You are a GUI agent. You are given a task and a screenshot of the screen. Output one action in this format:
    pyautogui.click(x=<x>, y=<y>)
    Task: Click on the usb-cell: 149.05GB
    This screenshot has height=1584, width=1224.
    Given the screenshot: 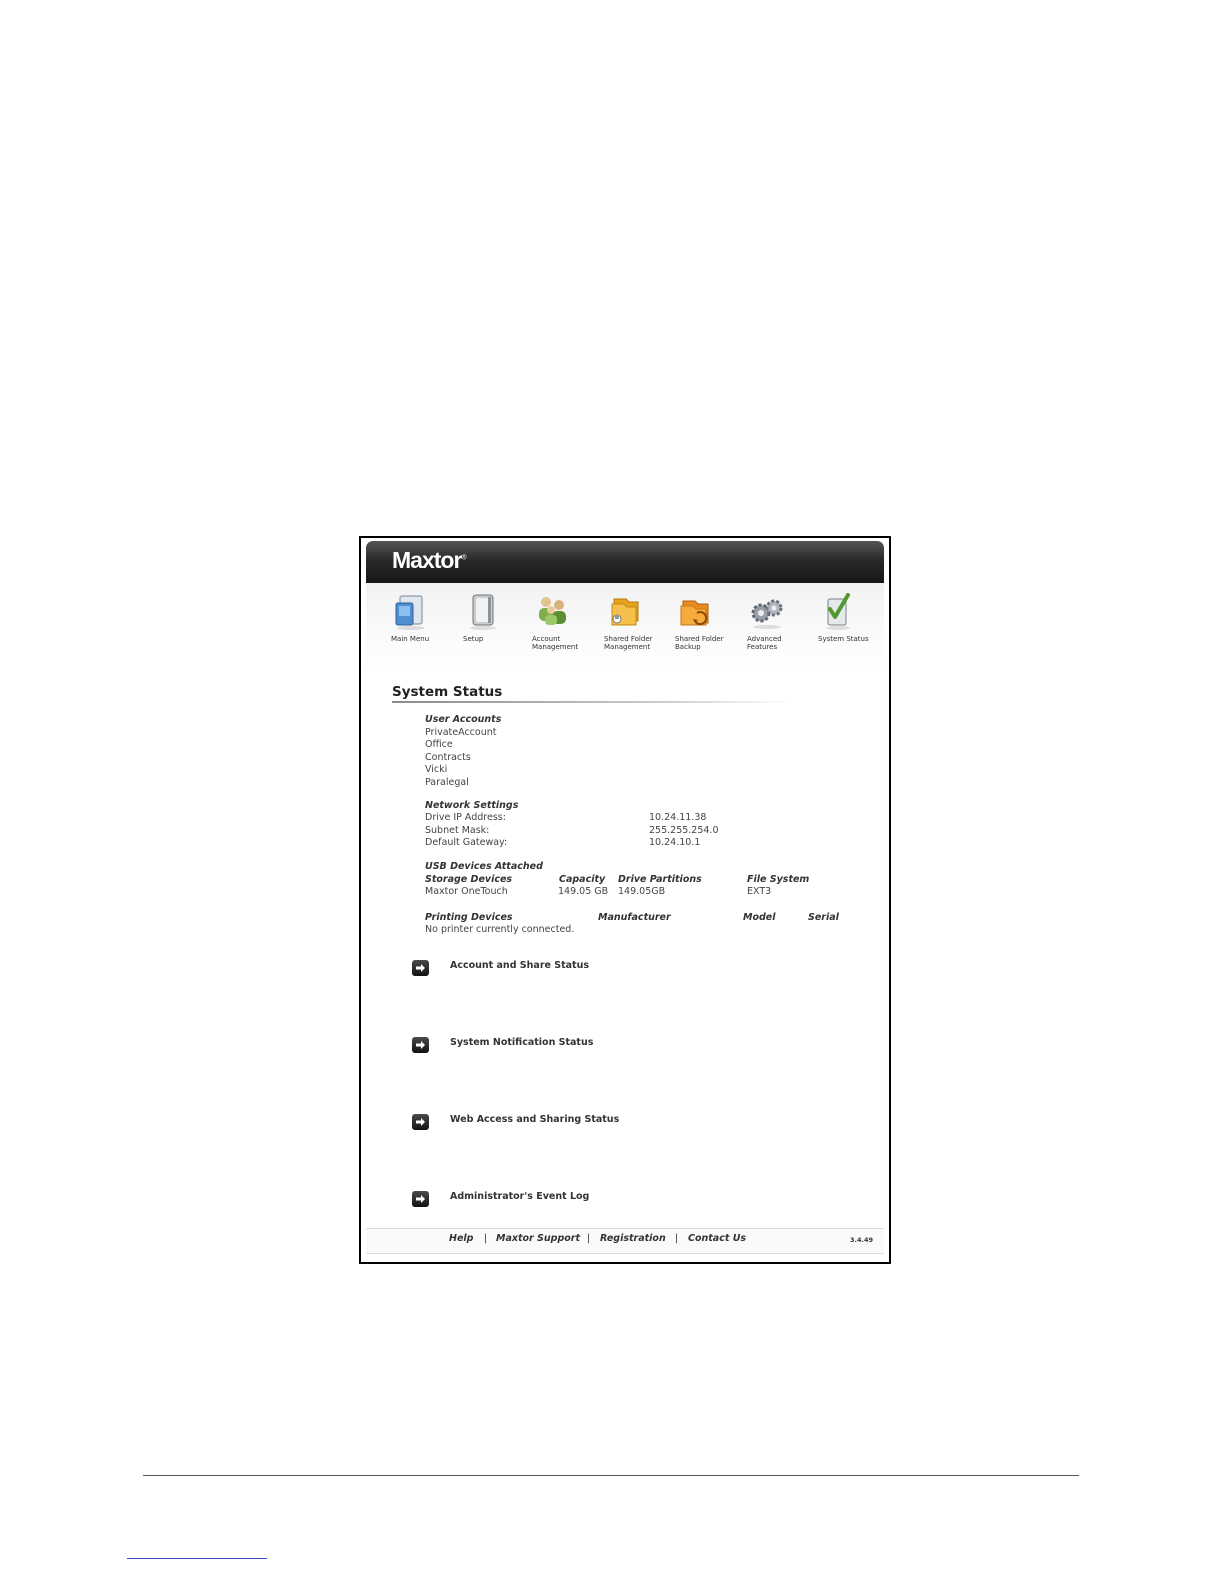 What is the action you would take?
    pyautogui.click(x=642, y=891)
    